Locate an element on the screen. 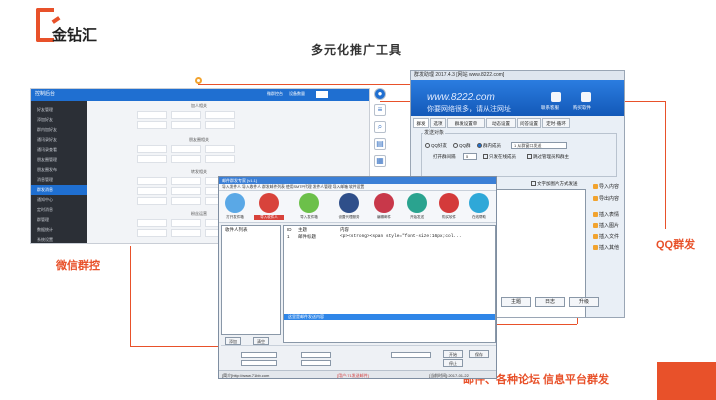  send-mode-select: 1 从群窗口发送 is located at coordinates (539, 145).